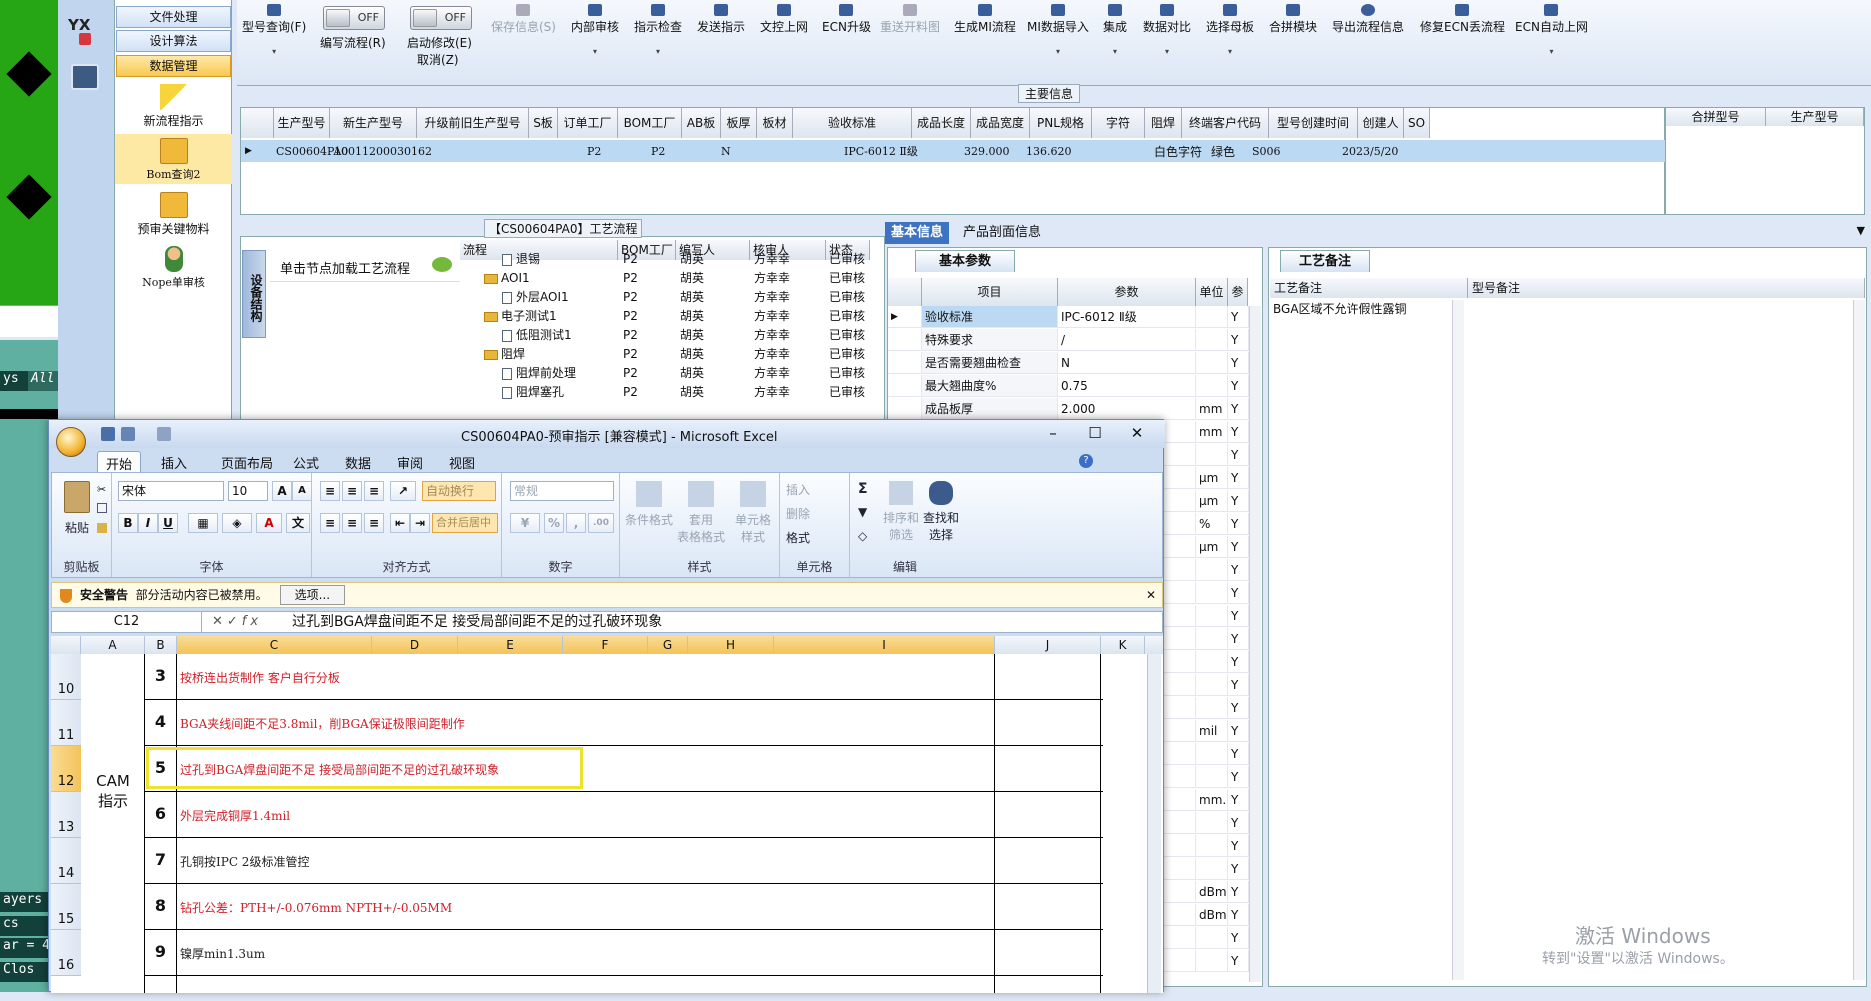 This screenshot has height=1001, width=1871. What do you see at coordinates (523, 18) in the screenshot?
I see `save-info-button: 保存信息(S)` at bounding box center [523, 18].